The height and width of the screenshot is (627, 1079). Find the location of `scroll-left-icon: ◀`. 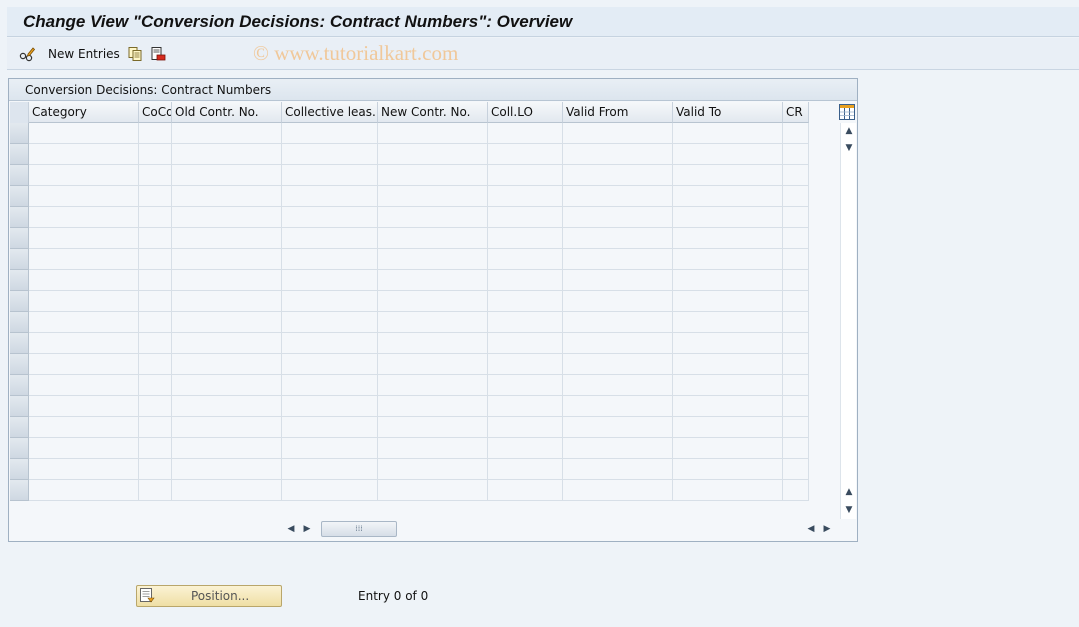

scroll-left-icon: ◀ is located at coordinates (291, 529).